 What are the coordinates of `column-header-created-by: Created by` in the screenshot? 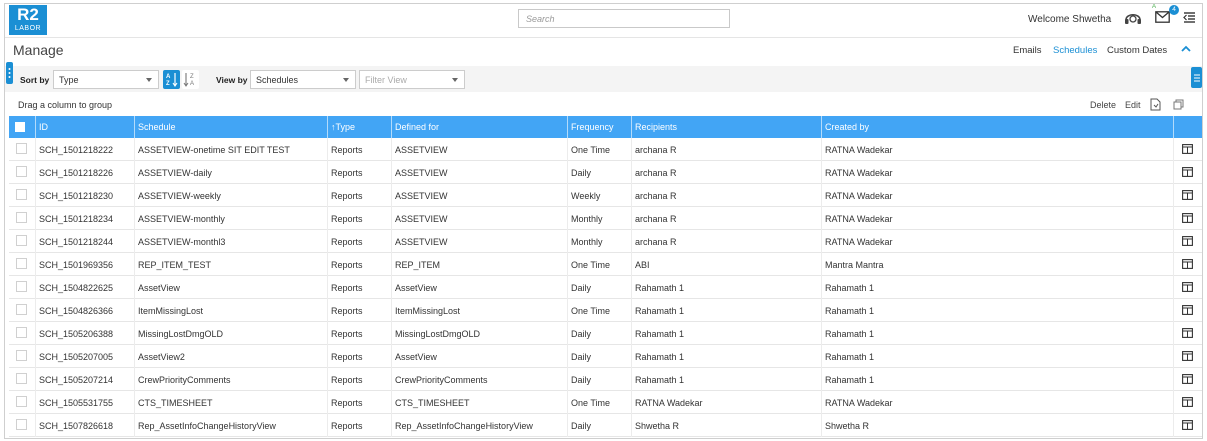 It's located at (997, 127).